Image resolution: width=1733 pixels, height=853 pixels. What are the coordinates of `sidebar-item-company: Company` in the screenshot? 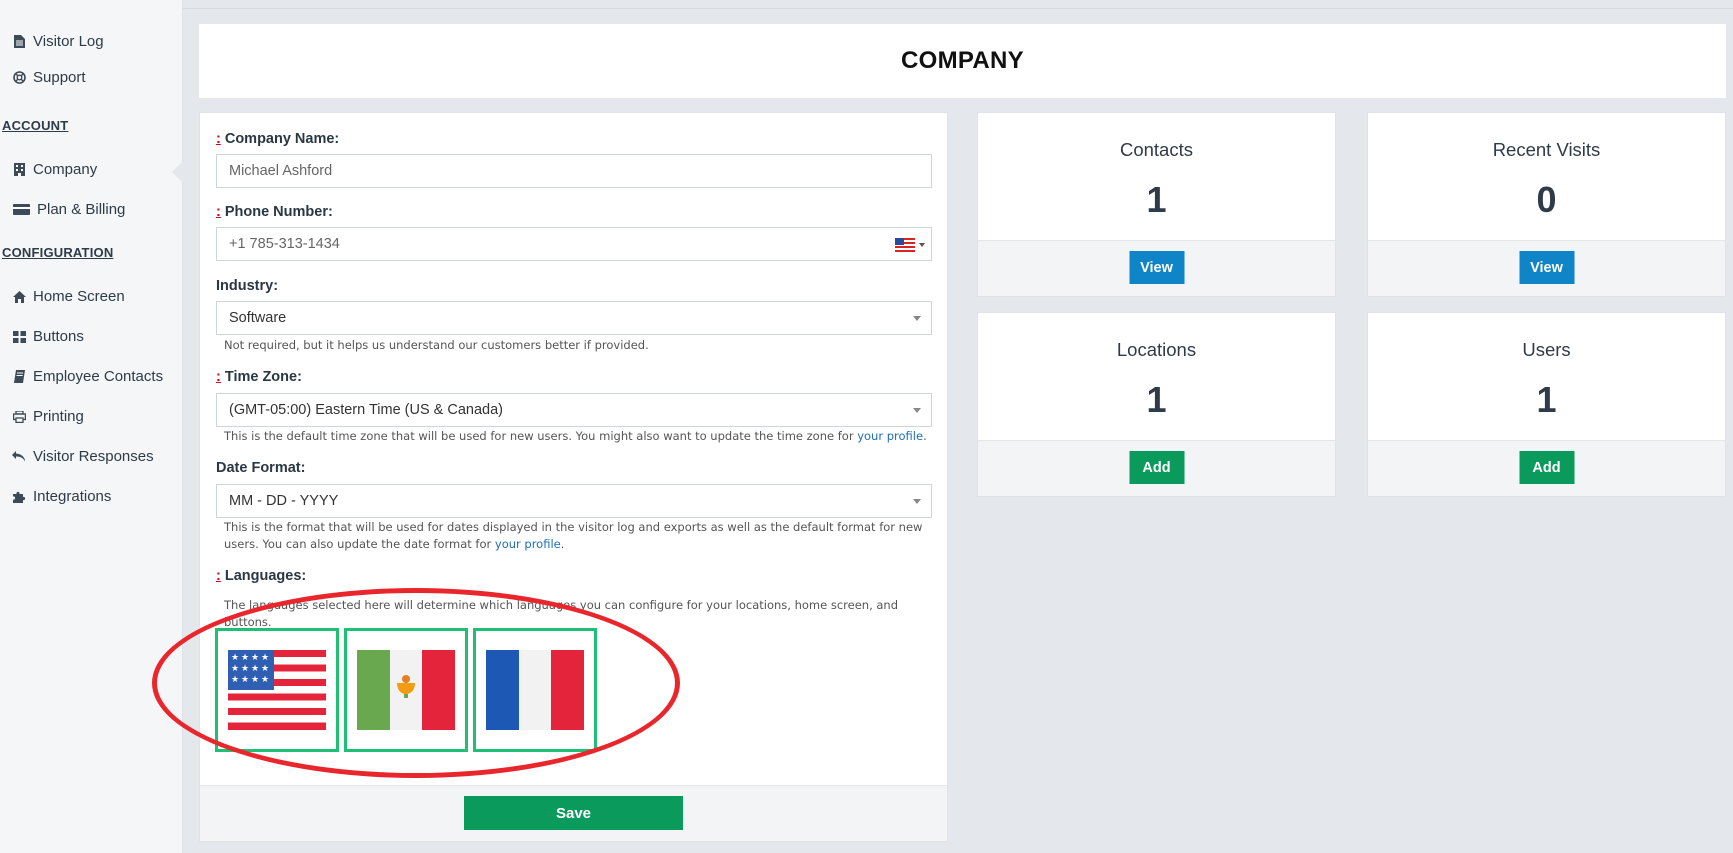 It's located at (54, 169).